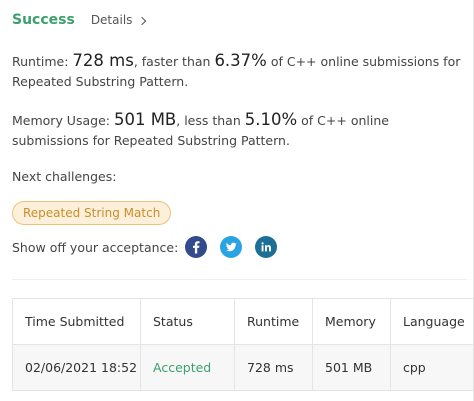 This screenshot has height=401, width=474. What do you see at coordinates (432, 367) in the screenshot?
I see `cell-language: cpp` at bounding box center [432, 367].